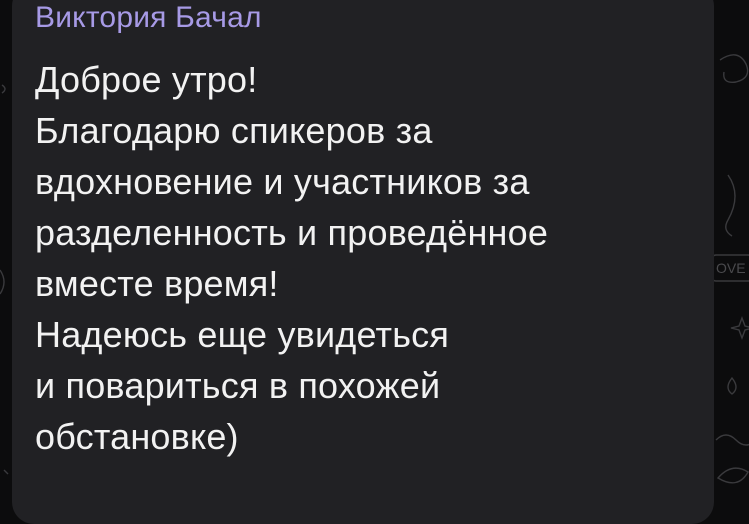 This screenshot has height=524, width=749. Describe the element at coordinates (242, 334) in the screenshot. I see `message-line: Надеюсь еще увидеться` at that location.